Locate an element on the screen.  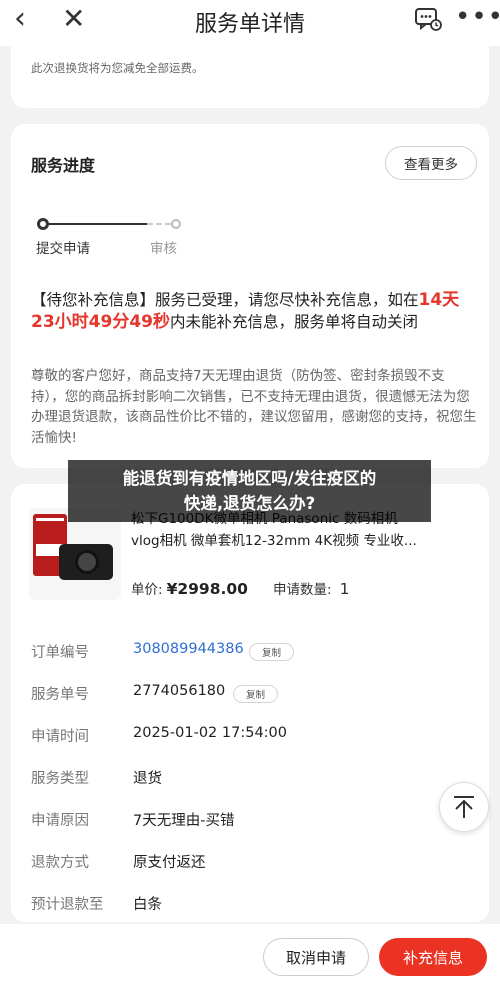
apply-quantity: 申请数量: 1 is located at coordinates (311, 589).